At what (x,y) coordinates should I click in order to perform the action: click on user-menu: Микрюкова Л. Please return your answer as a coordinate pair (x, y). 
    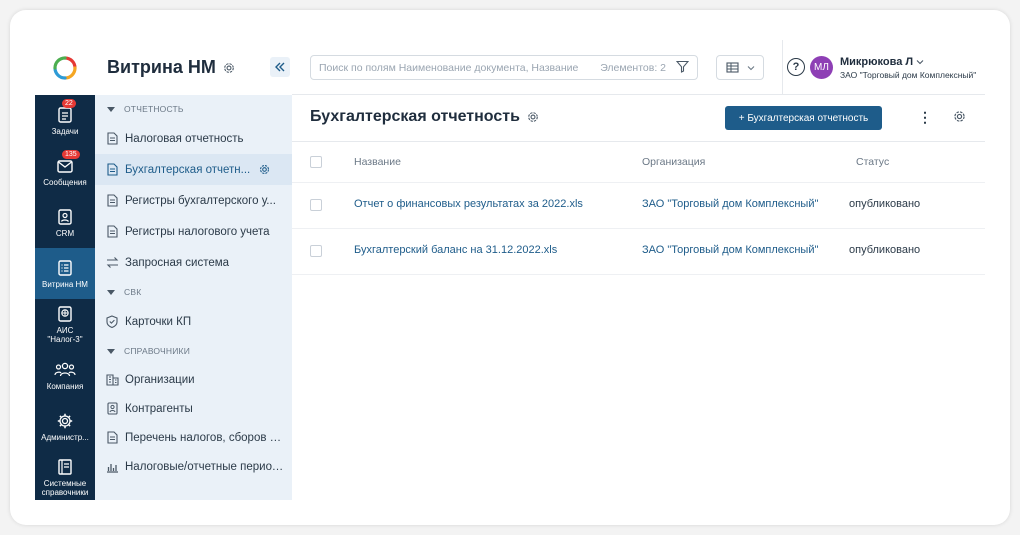
    Looking at the image, I should click on (882, 62).